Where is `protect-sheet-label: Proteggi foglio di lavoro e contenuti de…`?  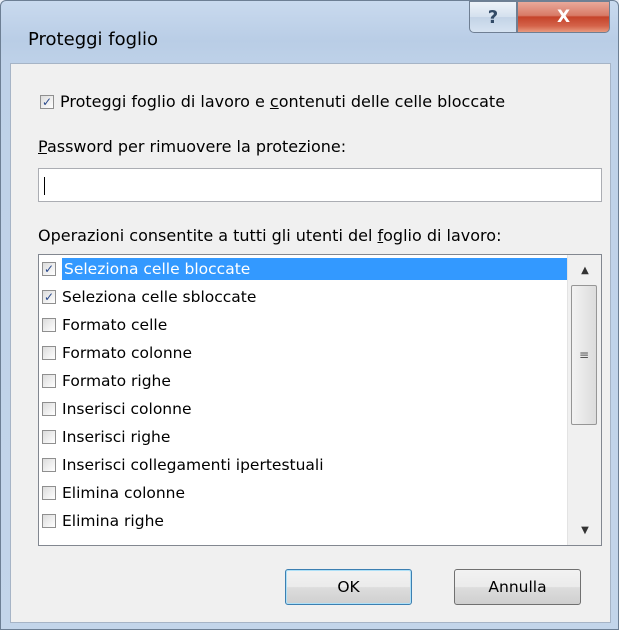 protect-sheet-label: Proteggi foglio di lavoro e contenuti de… is located at coordinates (283, 101).